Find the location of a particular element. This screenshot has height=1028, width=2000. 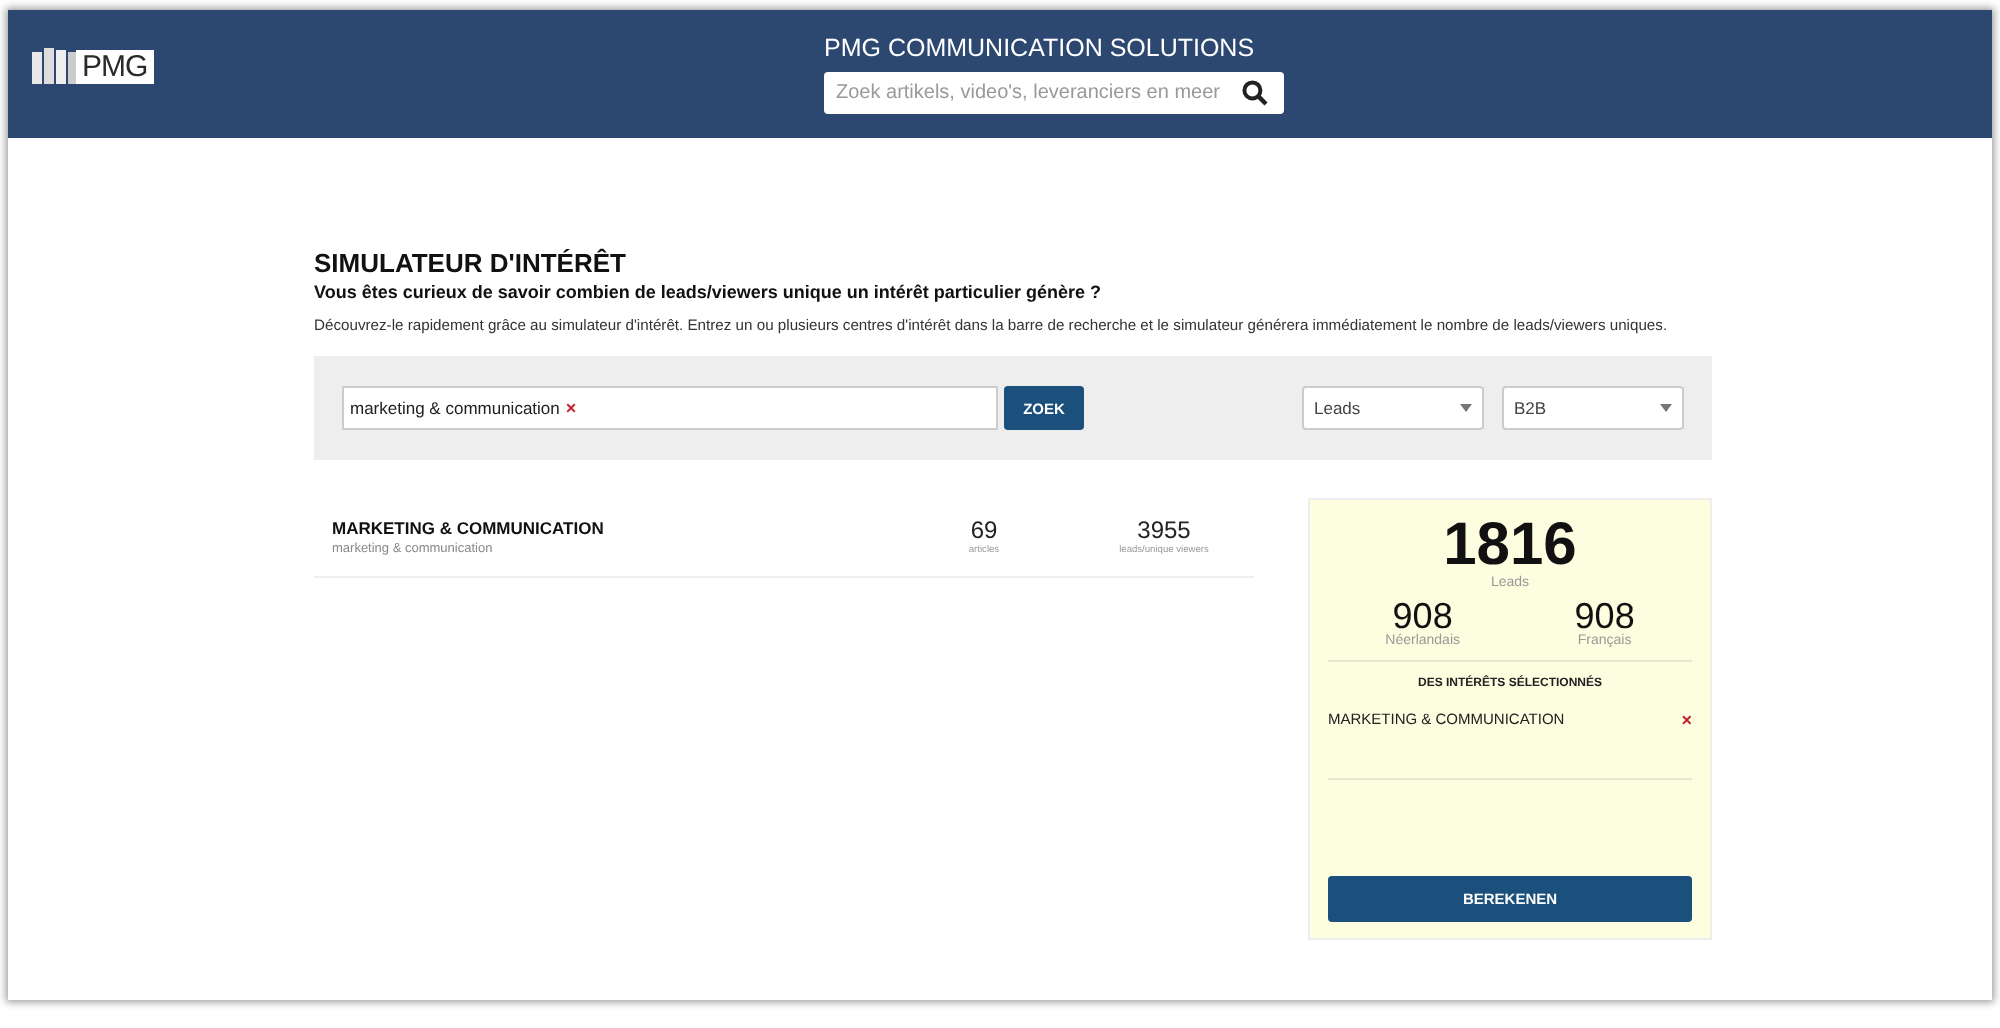

search-field: Zoek artikels, video's, leveranciers en meer is located at coordinates (1054, 93).